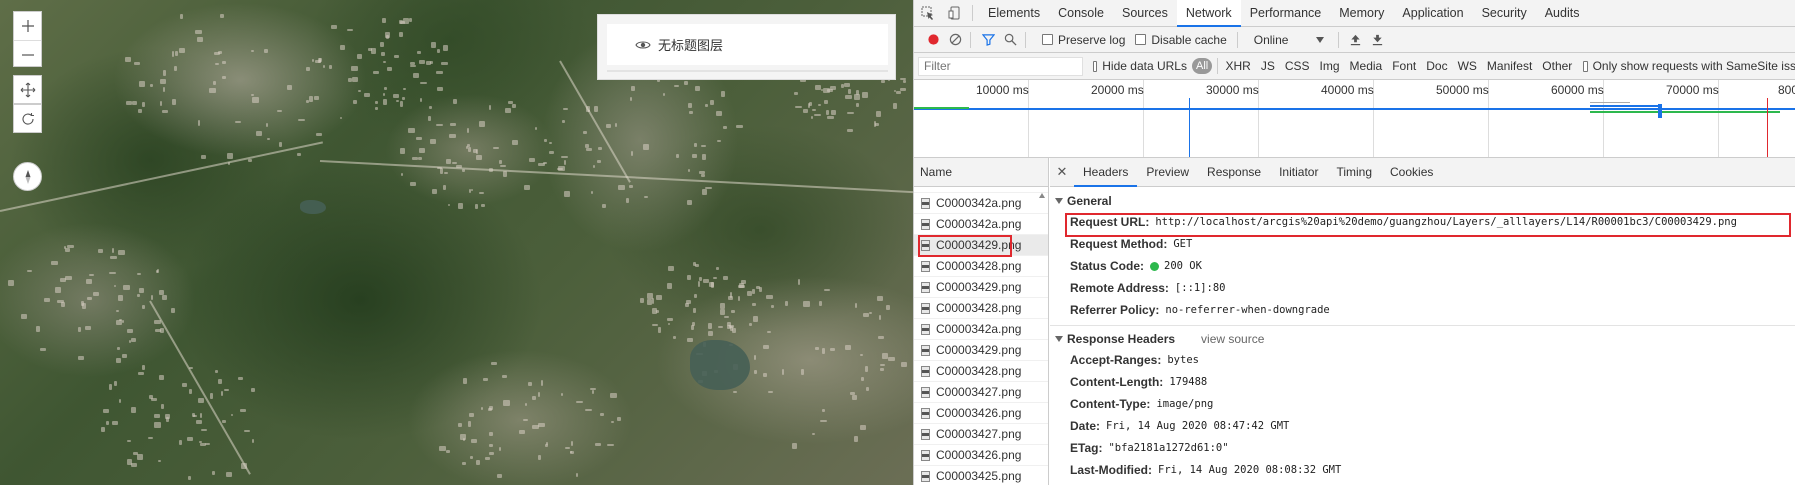 This screenshot has width=1795, height=485. I want to click on pan-button, so click(27, 89).